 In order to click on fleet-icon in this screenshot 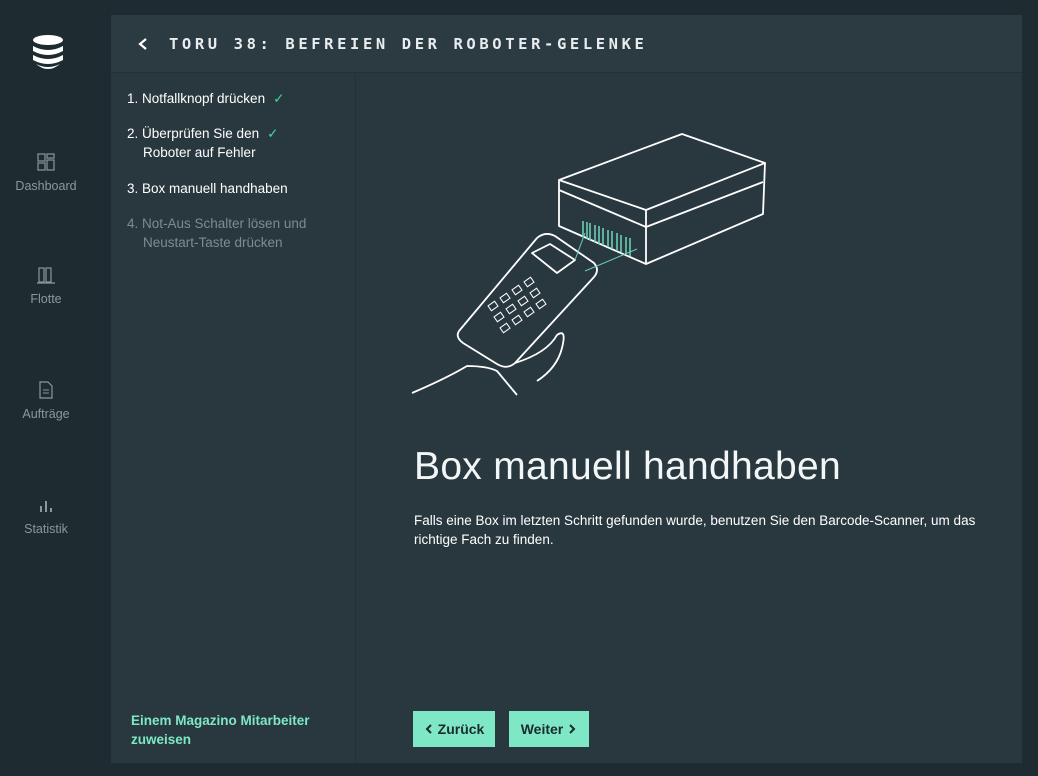, I will do `click(46, 275)`.